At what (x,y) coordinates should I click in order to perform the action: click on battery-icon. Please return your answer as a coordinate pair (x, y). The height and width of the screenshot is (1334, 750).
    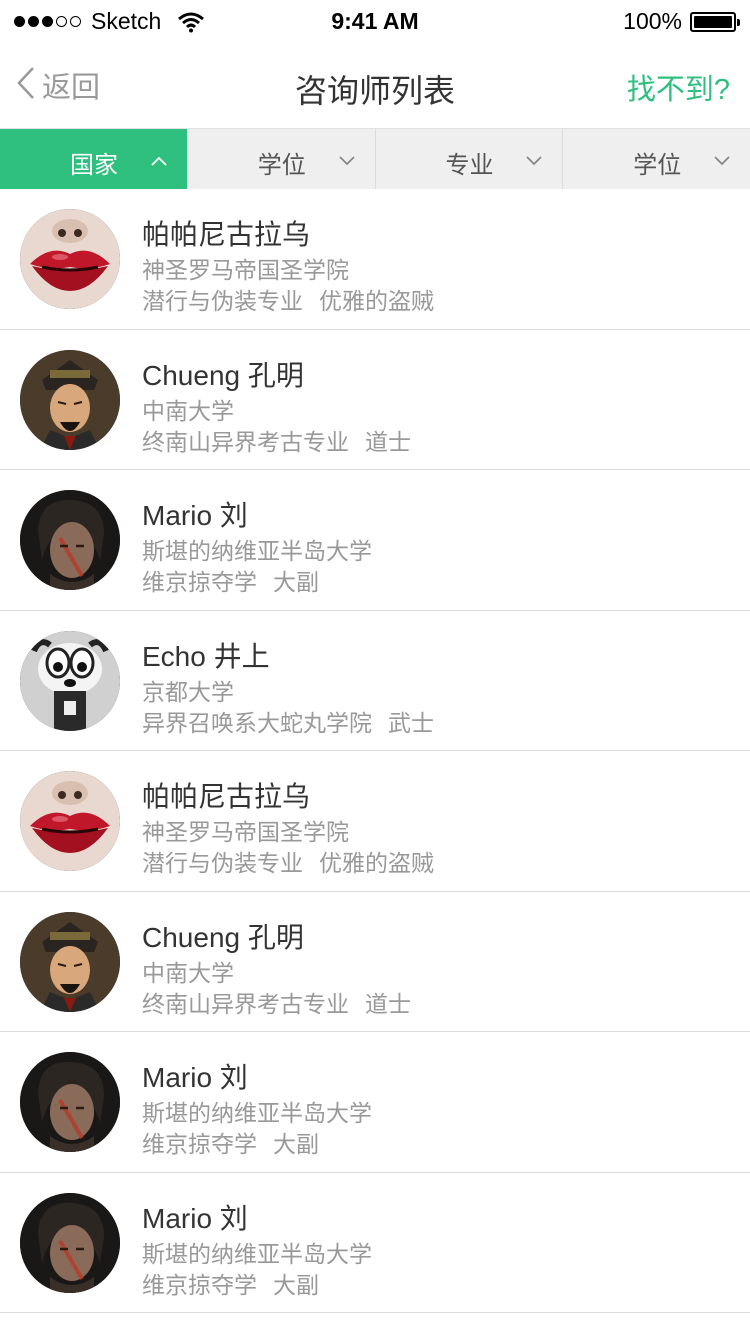
    Looking at the image, I should click on (715, 21).